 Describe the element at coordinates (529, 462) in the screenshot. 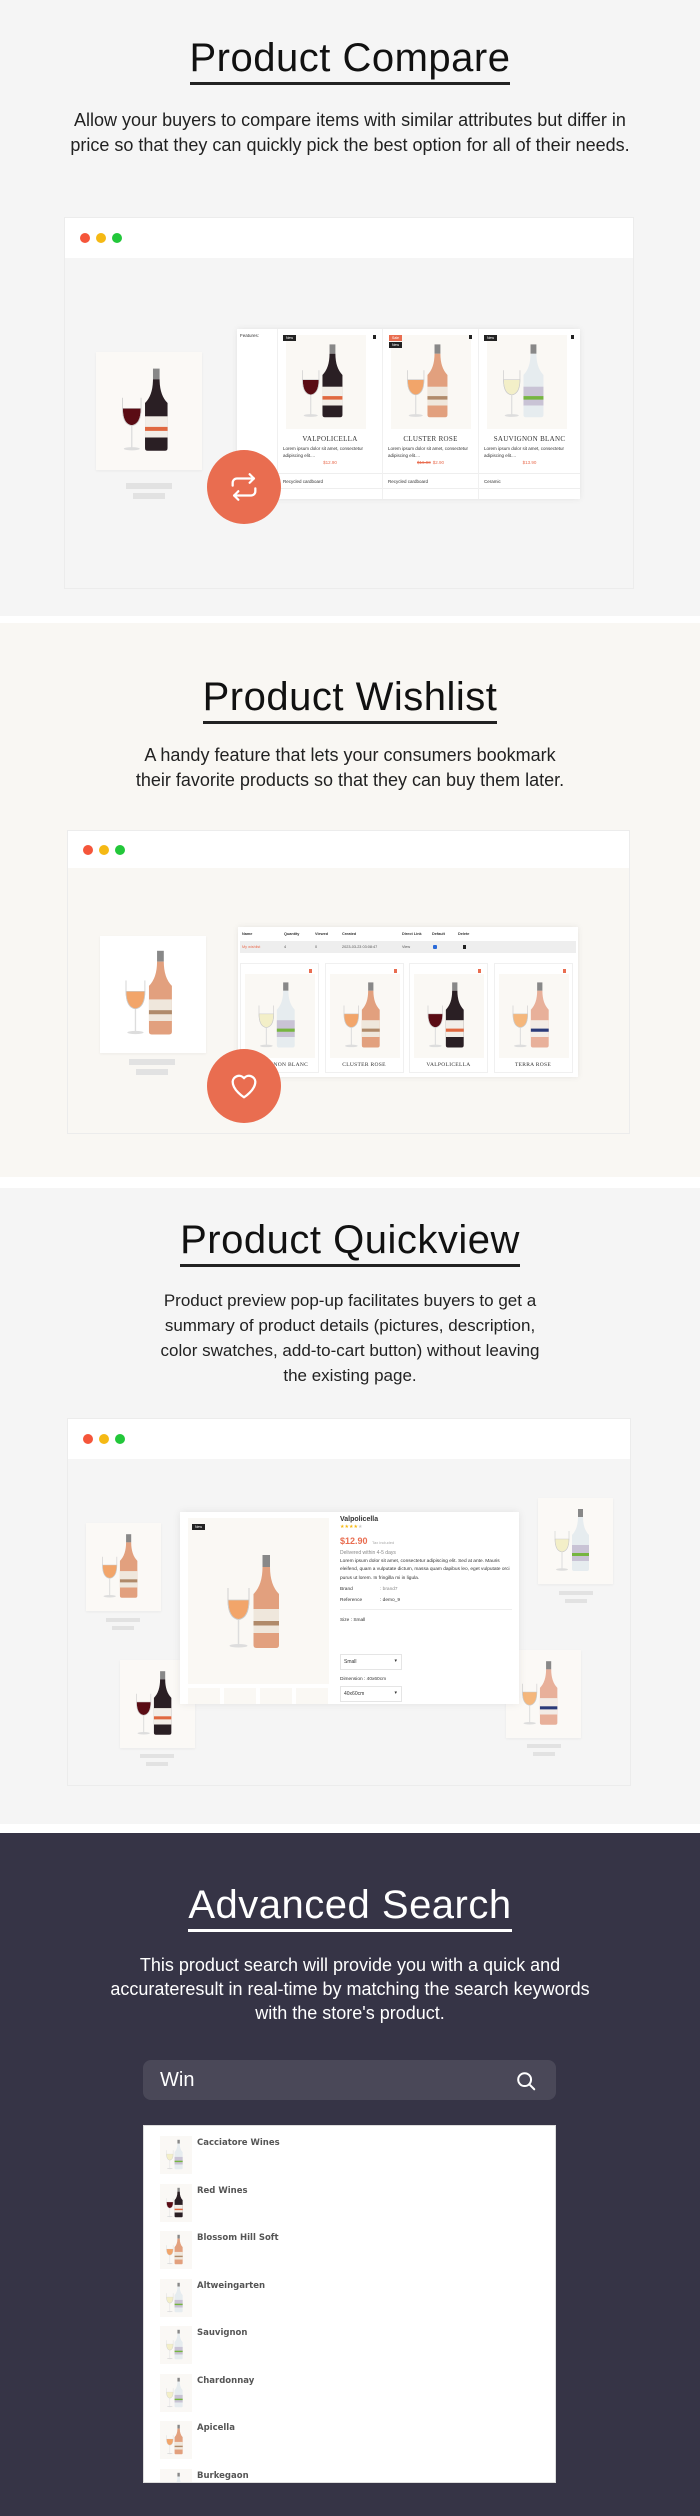

I see `price: $13.90` at that location.